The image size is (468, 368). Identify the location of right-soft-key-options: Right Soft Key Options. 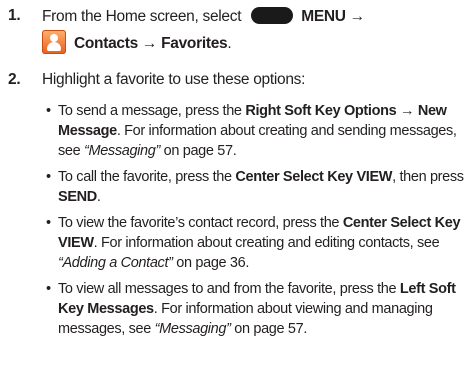
(321, 111).